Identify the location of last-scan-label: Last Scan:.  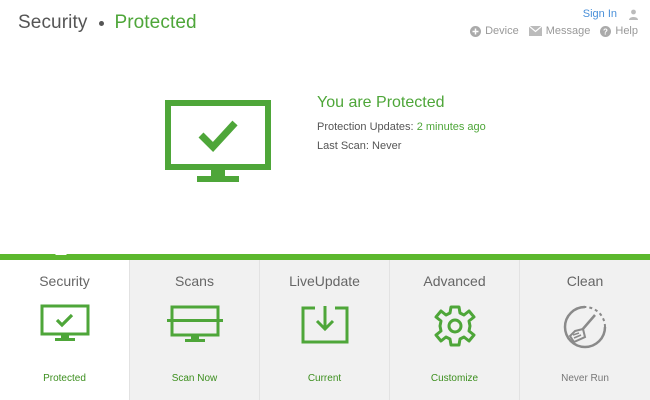
(343, 146).